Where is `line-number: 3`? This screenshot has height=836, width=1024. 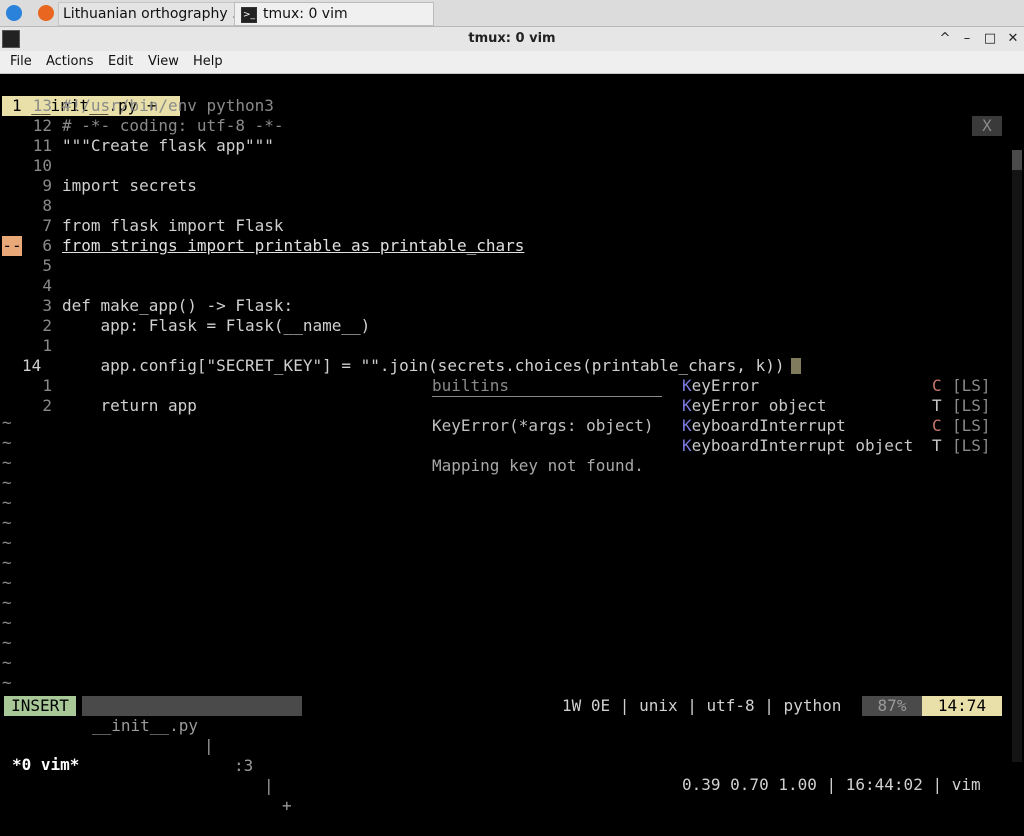
line-number: 3 is located at coordinates (47, 305).